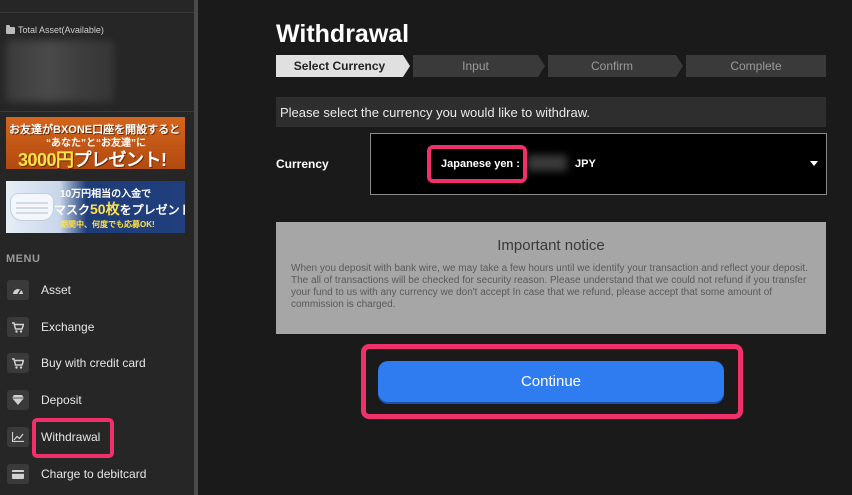 The height and width of the screenshot is (495, 852). I want to click on menu-title: MENU, so click(23, 259).